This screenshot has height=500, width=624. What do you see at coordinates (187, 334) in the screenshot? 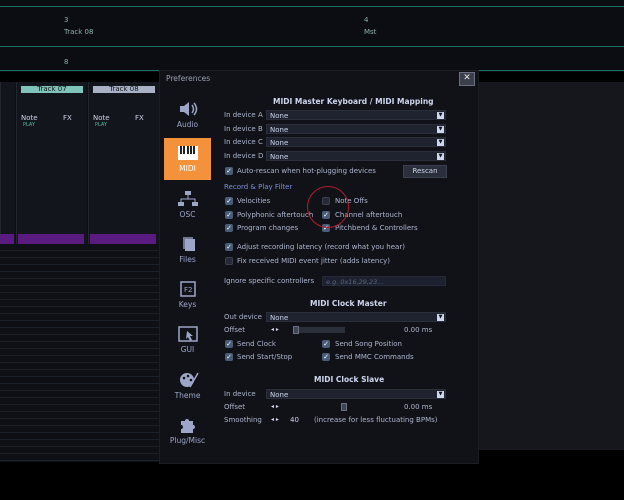
I see `cursor-window-icon` at bounding box center [187, 334].